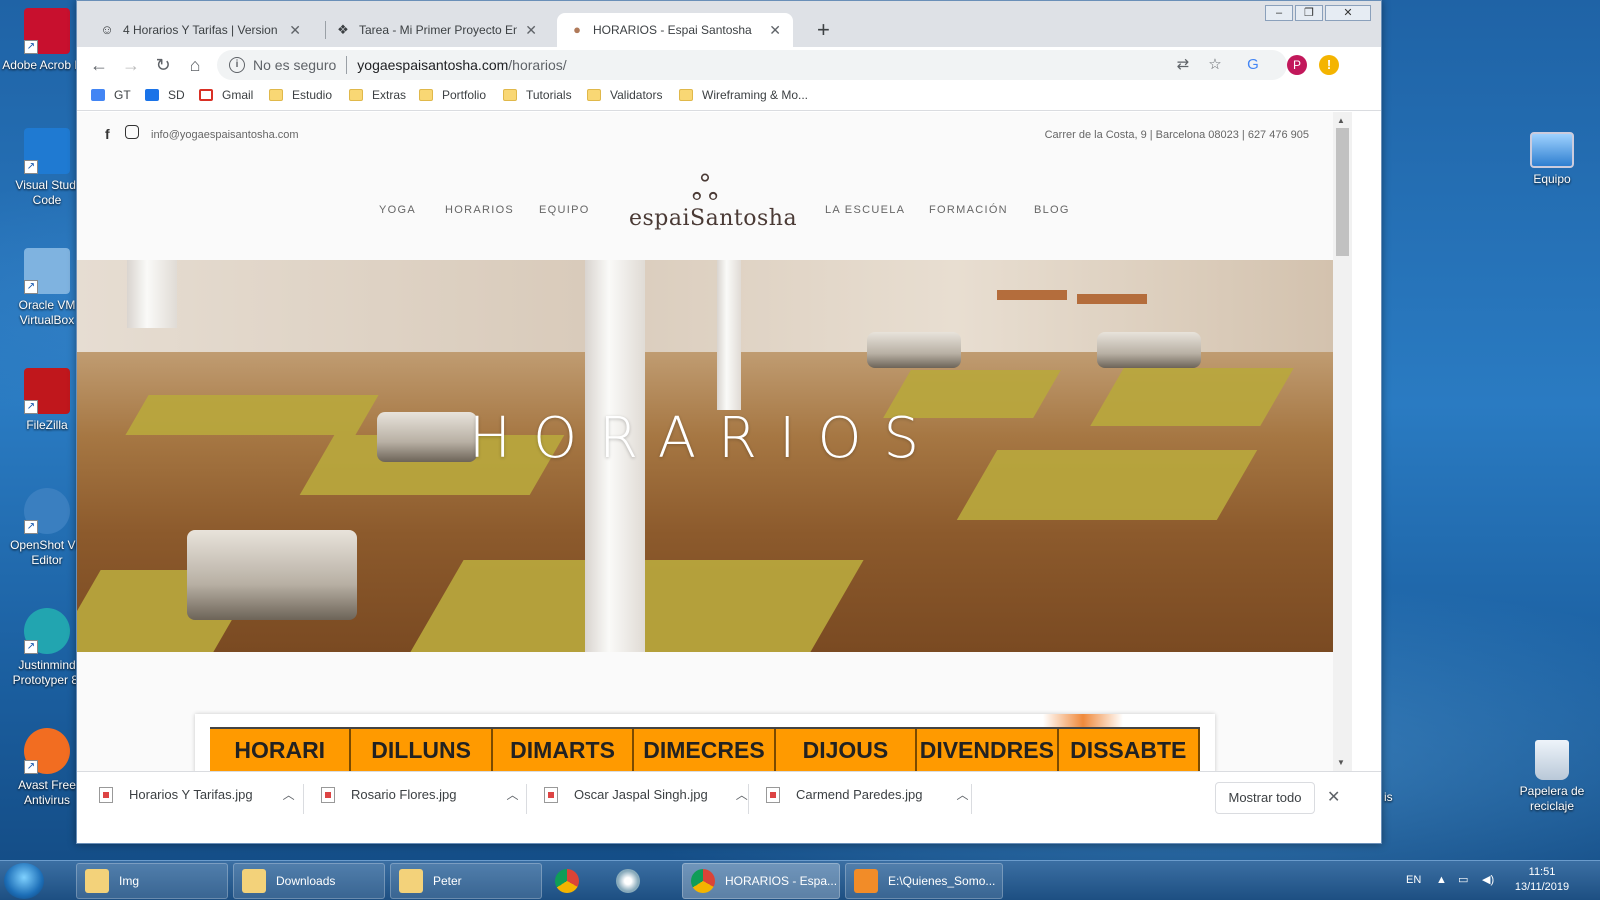 Image resolution: width=1600 pixels, height=900 pixels. What do you see at coordinates (163, 65) in the screenshot?
I see `reload-icon: ↻` at bounding box center [163, 65].